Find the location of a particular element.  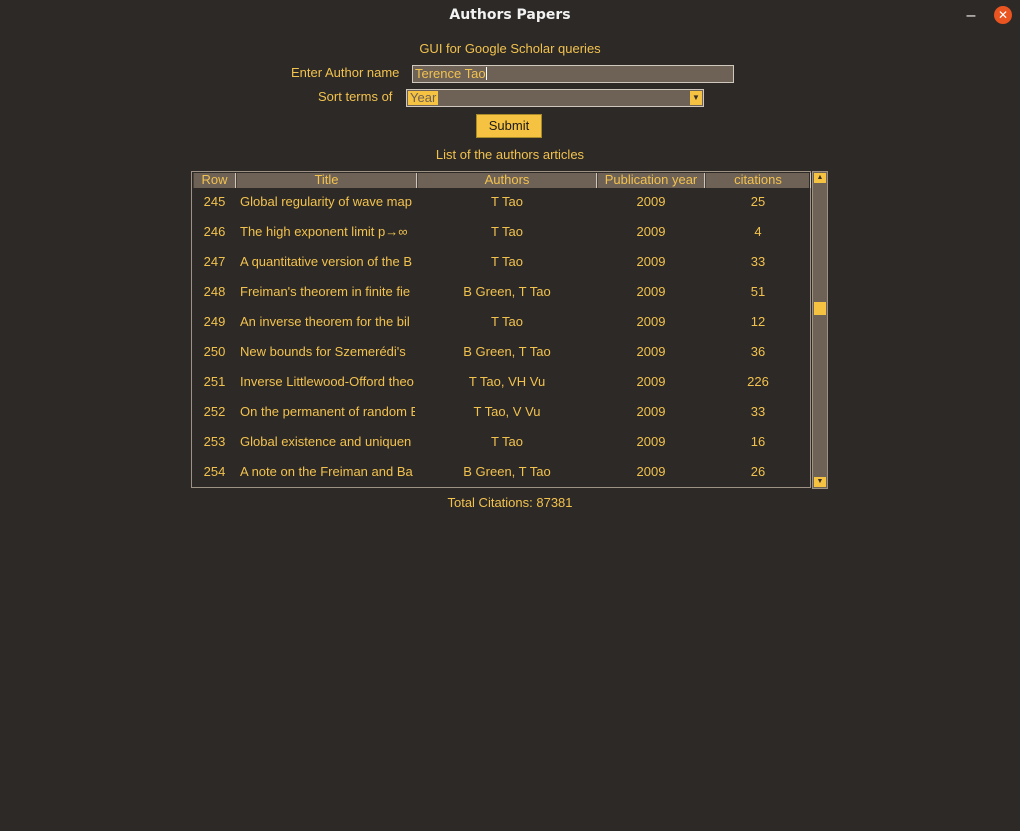

citation-count: 16 is located at coordinates (758, 441).